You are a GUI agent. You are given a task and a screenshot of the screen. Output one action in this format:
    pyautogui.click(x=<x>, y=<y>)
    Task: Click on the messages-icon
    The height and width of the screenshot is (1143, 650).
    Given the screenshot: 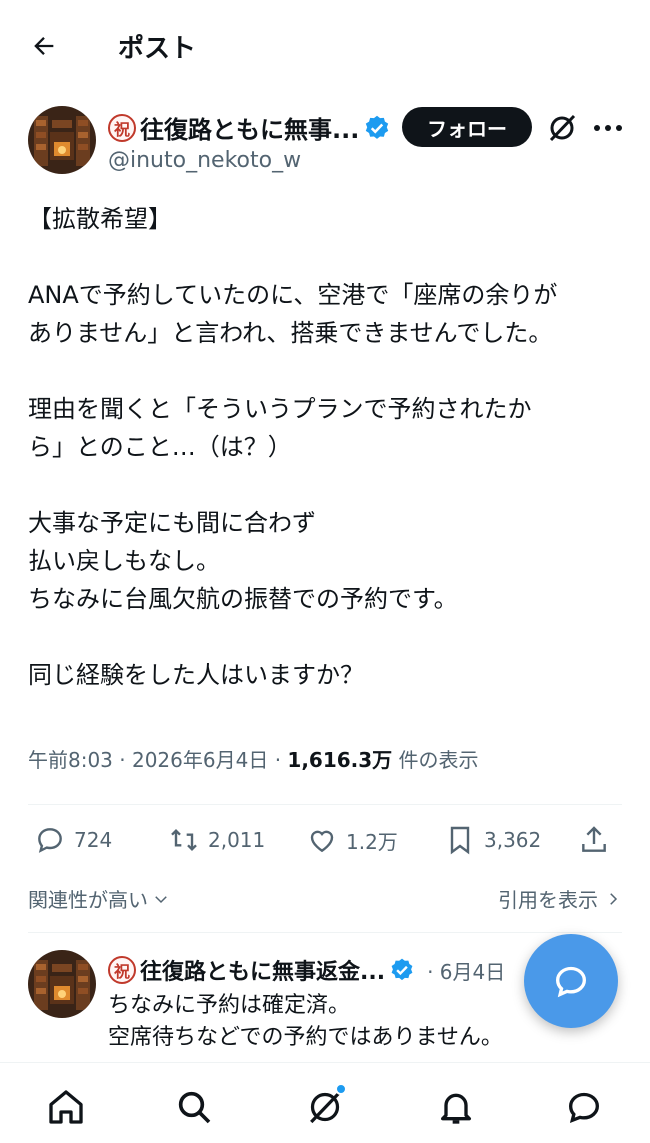 What is the action you would take?
    pyautogui.click(x=584, y=1108)
    